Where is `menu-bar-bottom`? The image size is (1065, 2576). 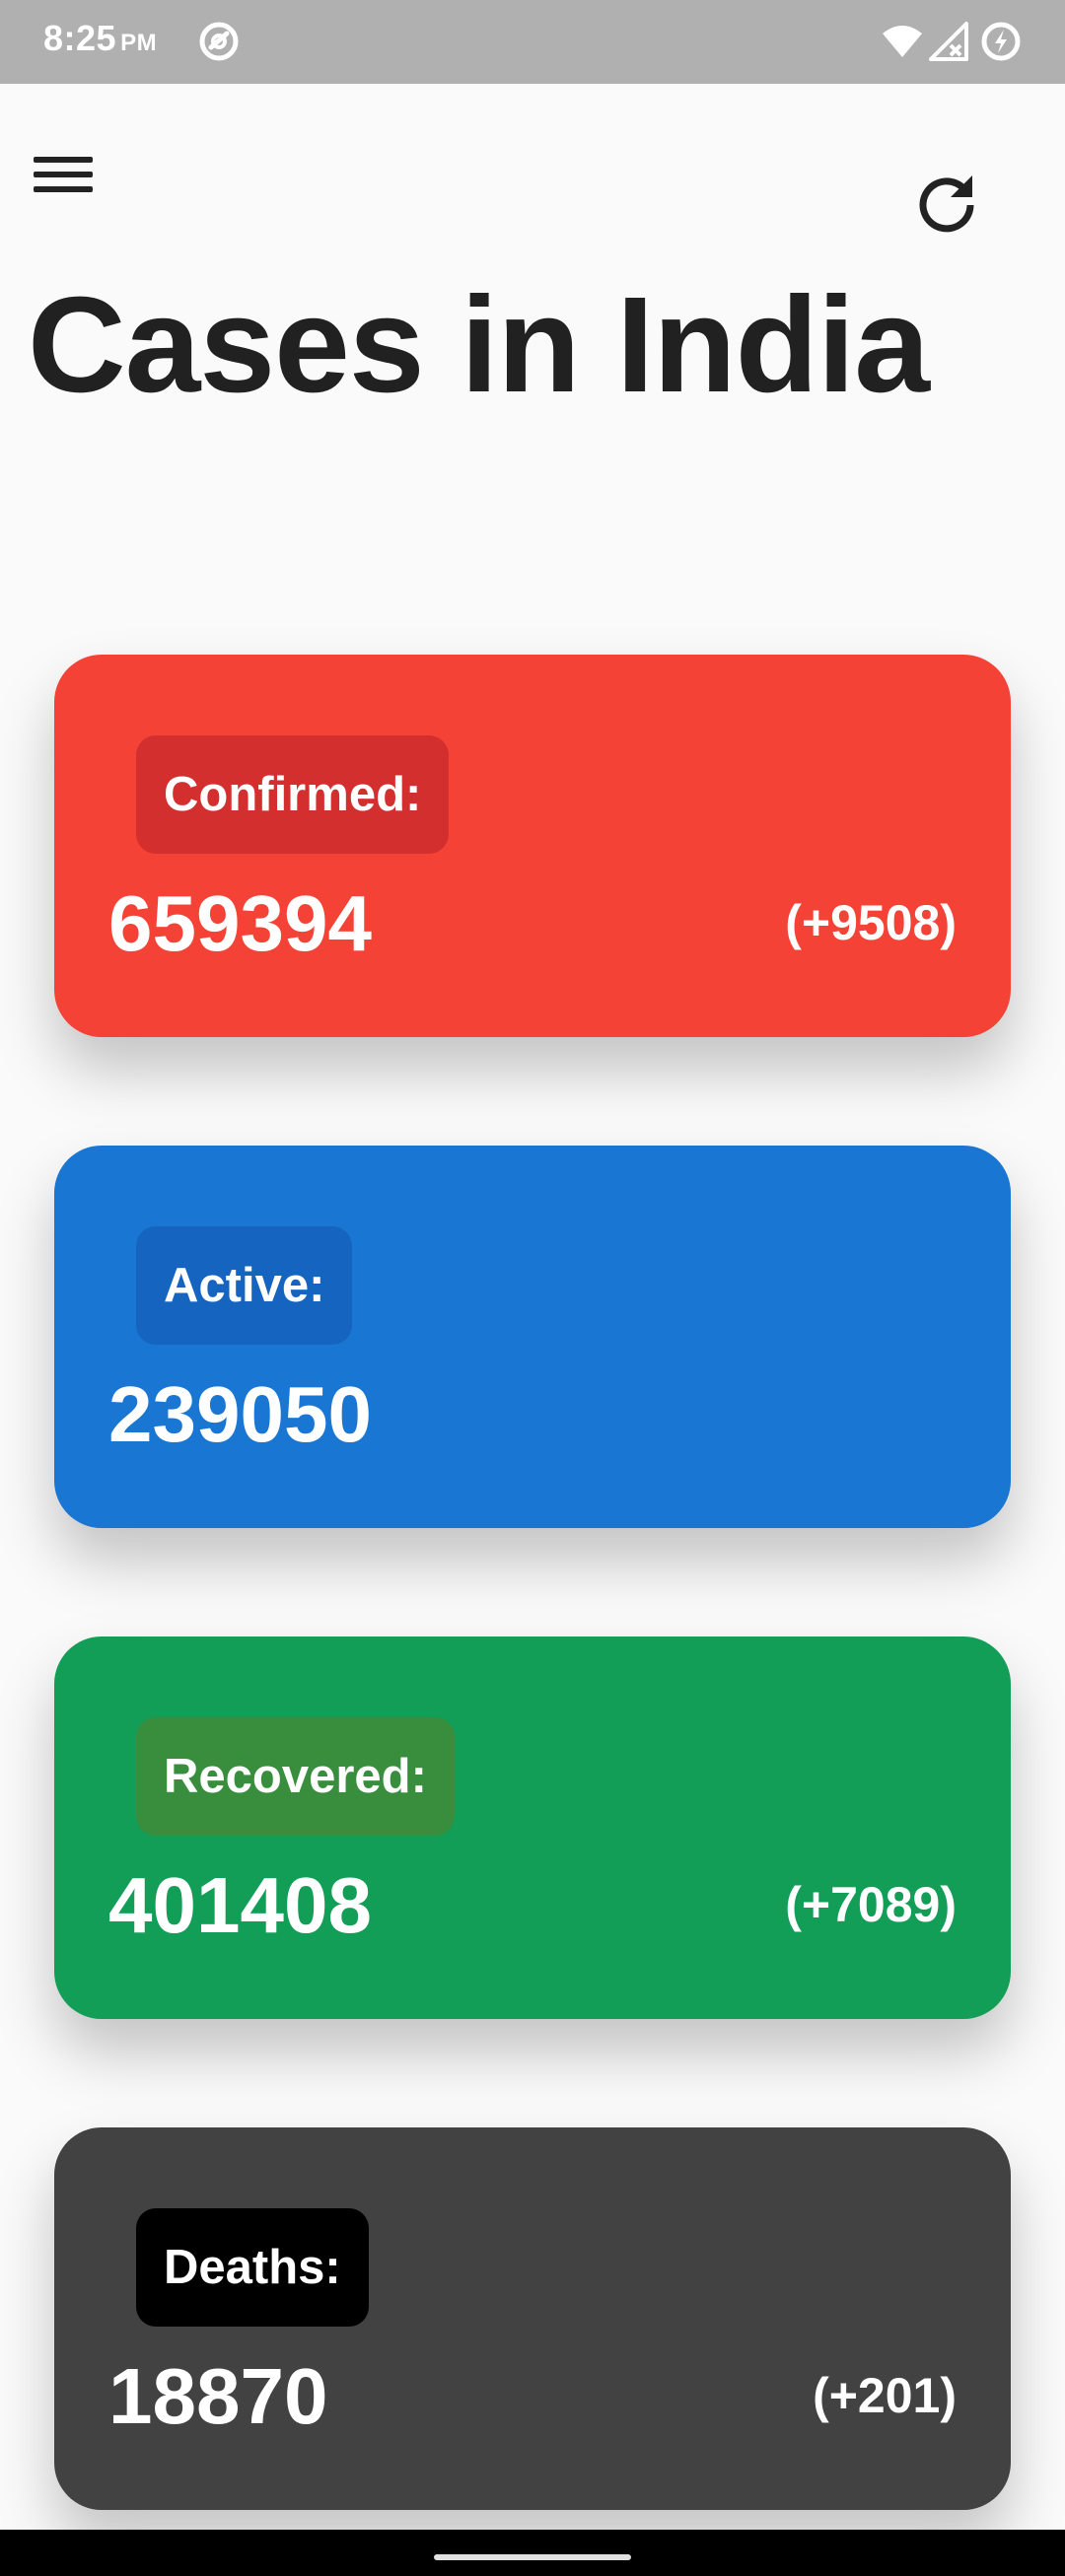
menu-bar-bottom is located at coordinates (64, 189).